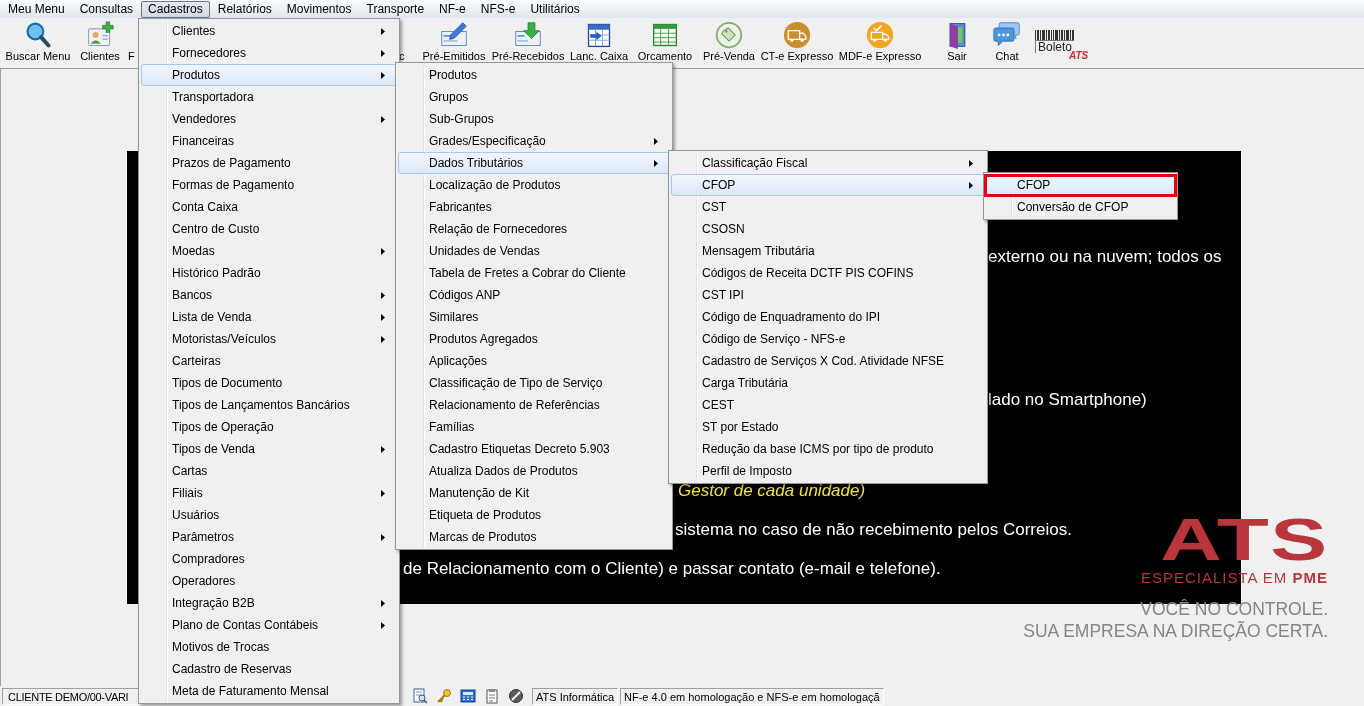  I want to click on menu-item: Produtos Agregados, so click(534, 339).